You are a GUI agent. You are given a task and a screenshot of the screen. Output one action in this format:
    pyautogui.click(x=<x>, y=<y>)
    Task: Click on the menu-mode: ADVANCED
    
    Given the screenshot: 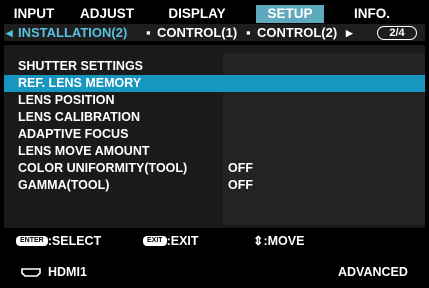 What is the action you would take?
    pyautogui.click(x=373, y=272)
    